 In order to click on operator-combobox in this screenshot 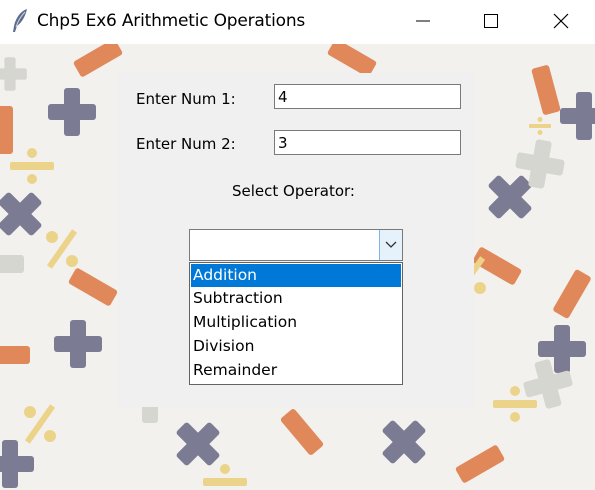, I will do `click(296, 245)`.